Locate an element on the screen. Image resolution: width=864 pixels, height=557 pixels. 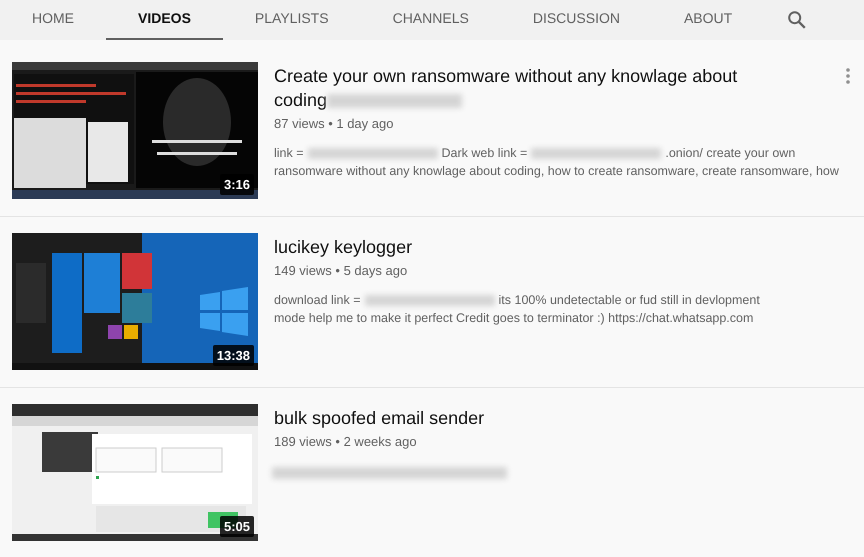
video-meta: 87 views • 1 day ago is located at coordinates (334, 124).